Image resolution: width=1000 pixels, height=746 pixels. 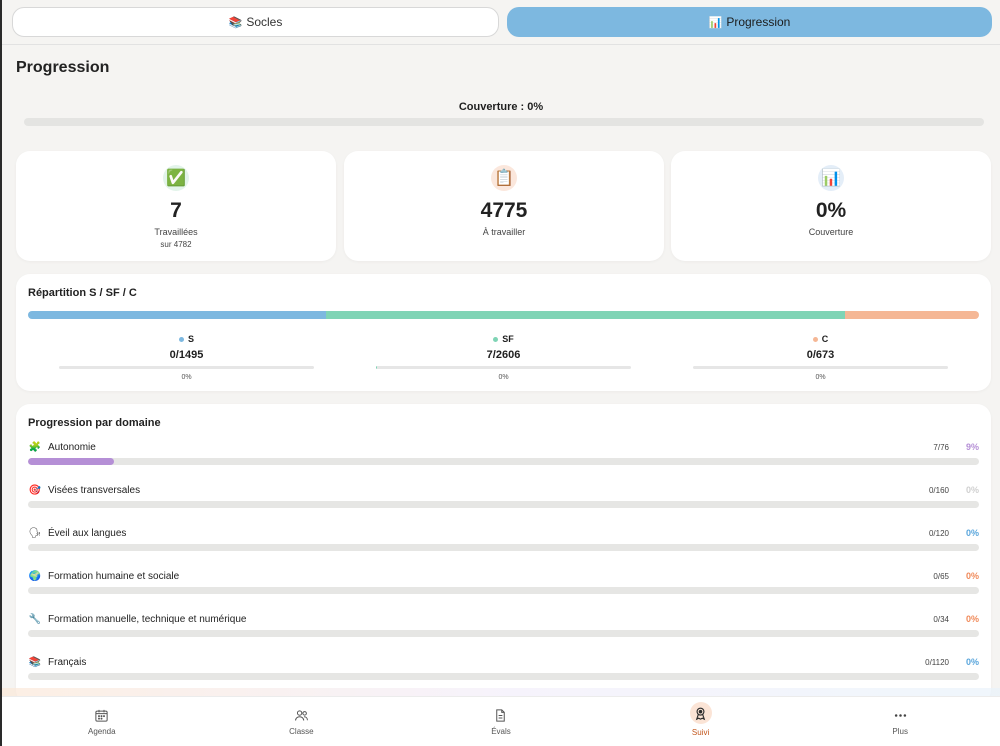 I want to click on speaking-head-icon: 🗣, so click(x=35, y=533).